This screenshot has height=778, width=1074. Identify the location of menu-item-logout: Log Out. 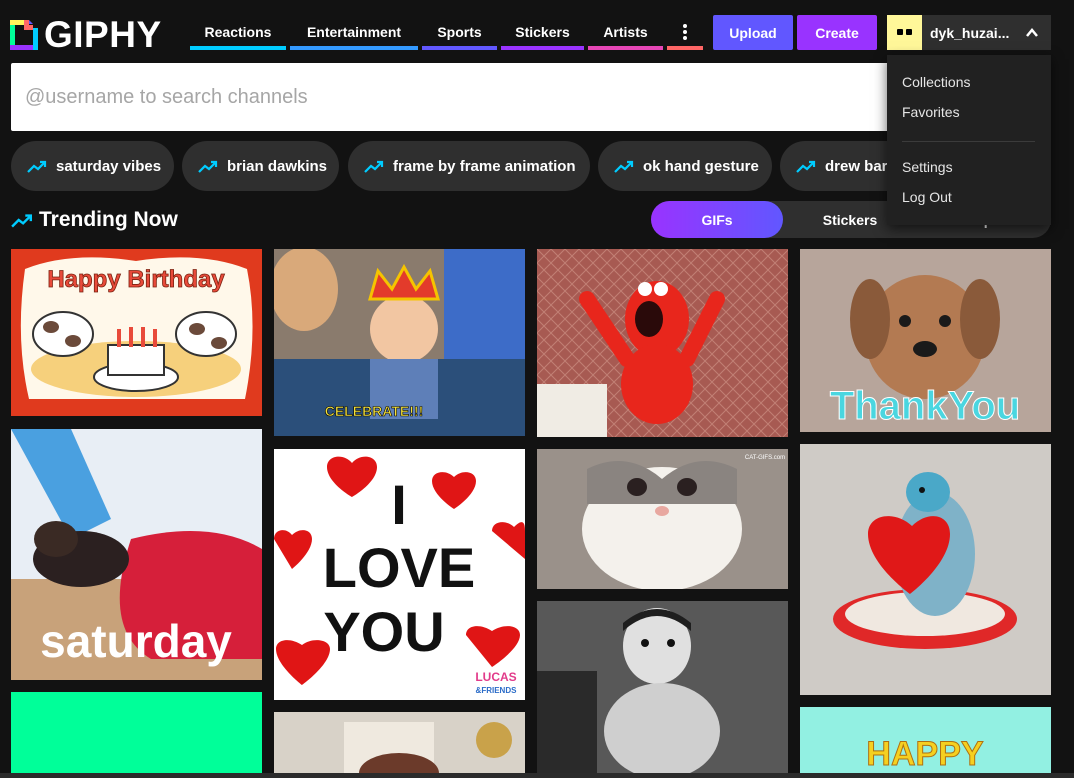
(927, 197).